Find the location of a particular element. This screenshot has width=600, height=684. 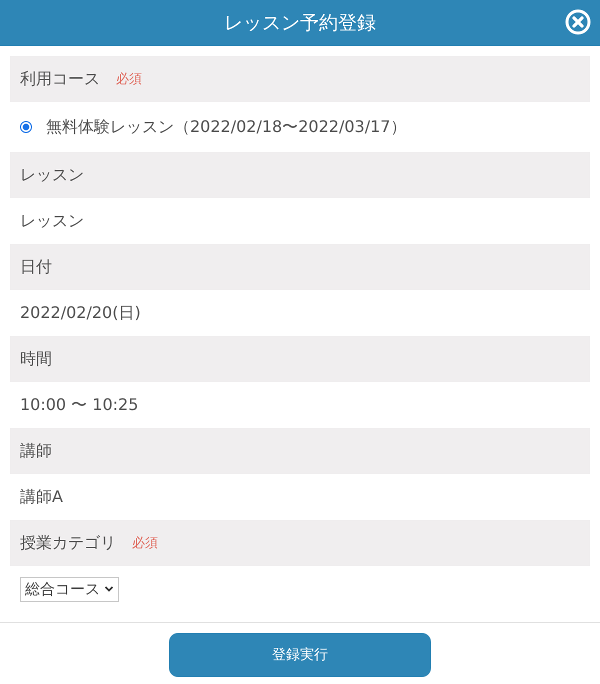

caret-icon is located at coordinates (109, 589).